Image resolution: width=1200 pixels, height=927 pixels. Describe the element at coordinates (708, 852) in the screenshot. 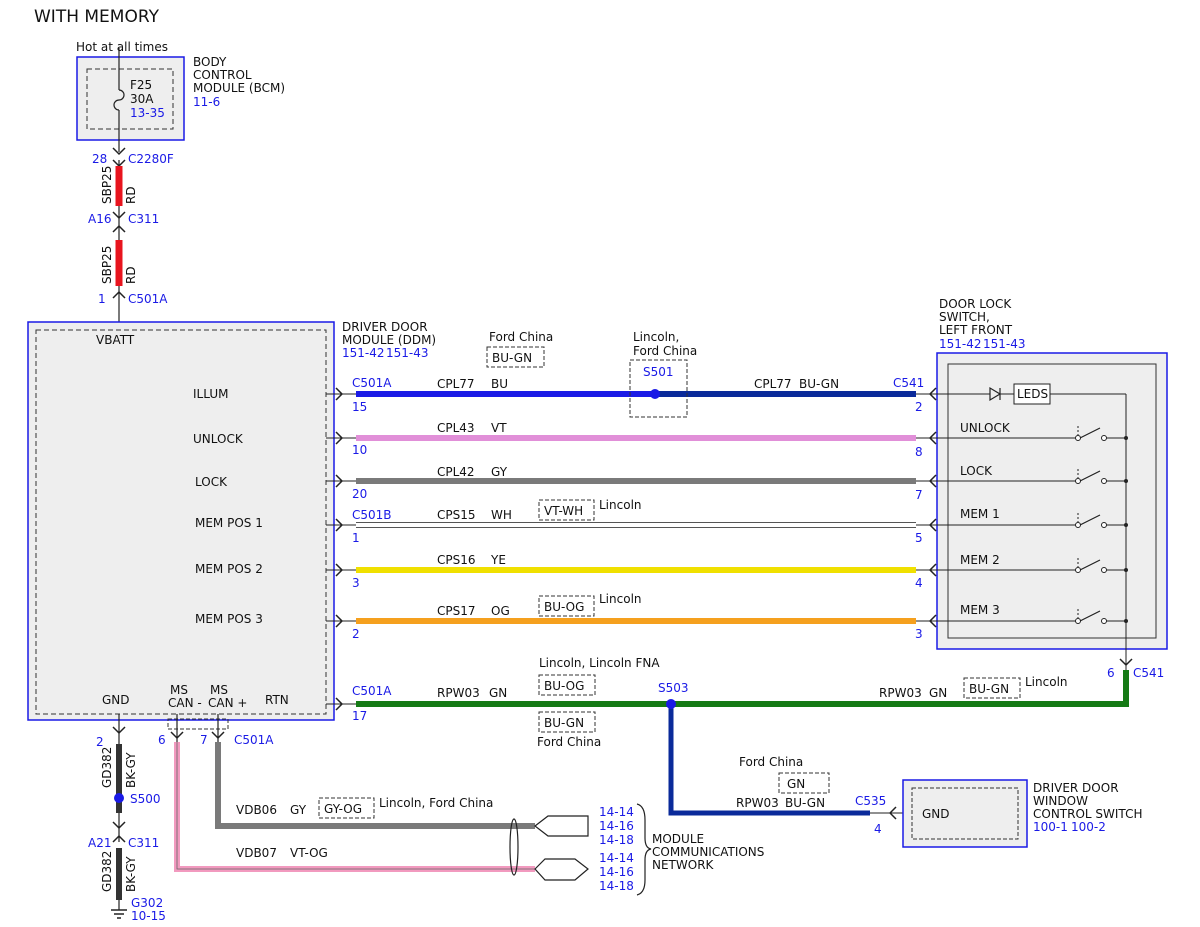

I see `network-name-line2: COMMUNICATIONS` at that location.